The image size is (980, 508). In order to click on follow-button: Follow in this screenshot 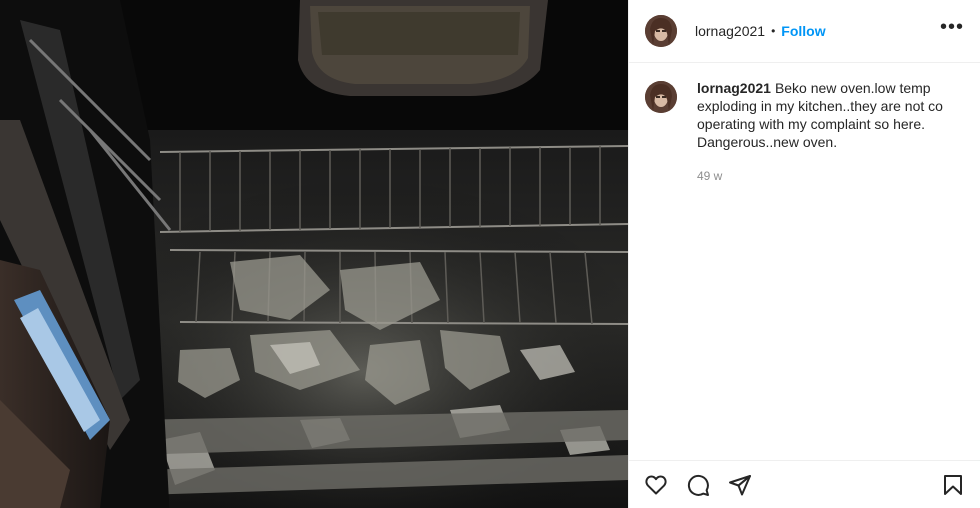, I will do `click(803, 31)`.